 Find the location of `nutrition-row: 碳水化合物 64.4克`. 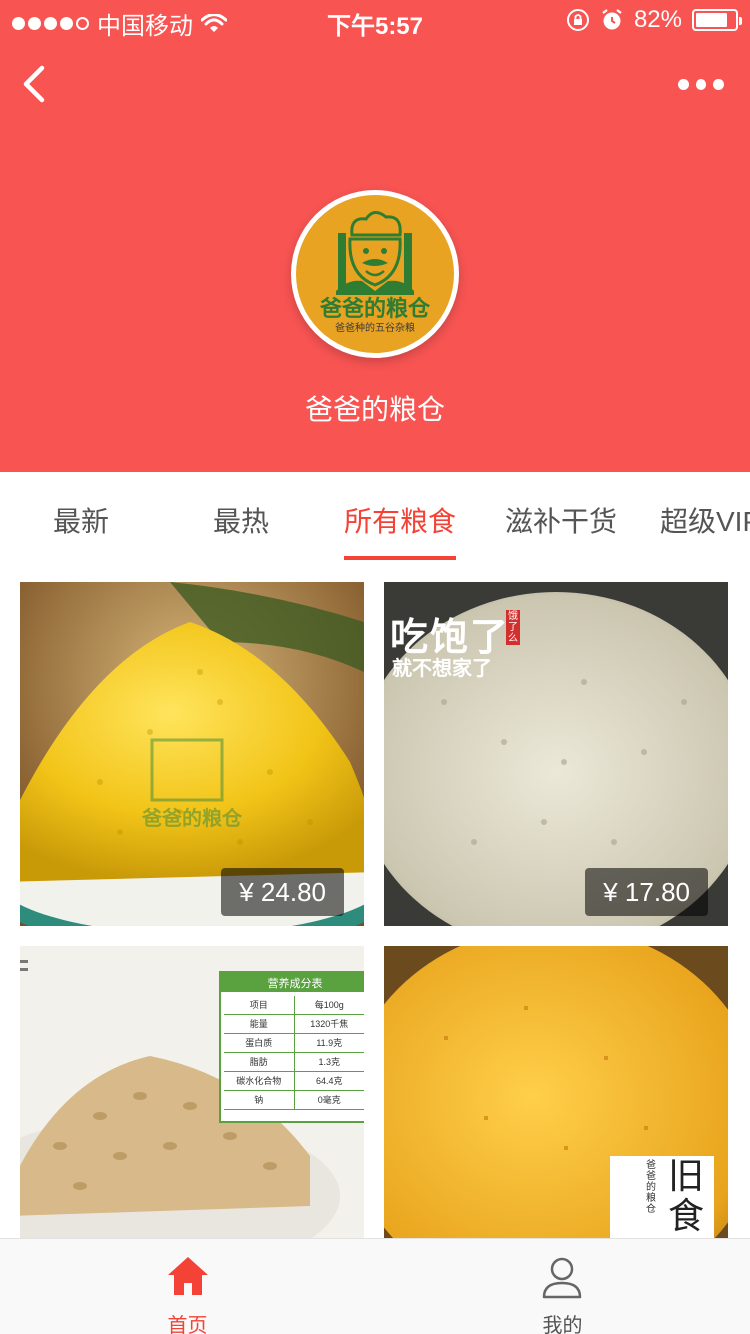

nutrition-row: 碳水化合物 64.4克 is located at coordinates (294, 1081).